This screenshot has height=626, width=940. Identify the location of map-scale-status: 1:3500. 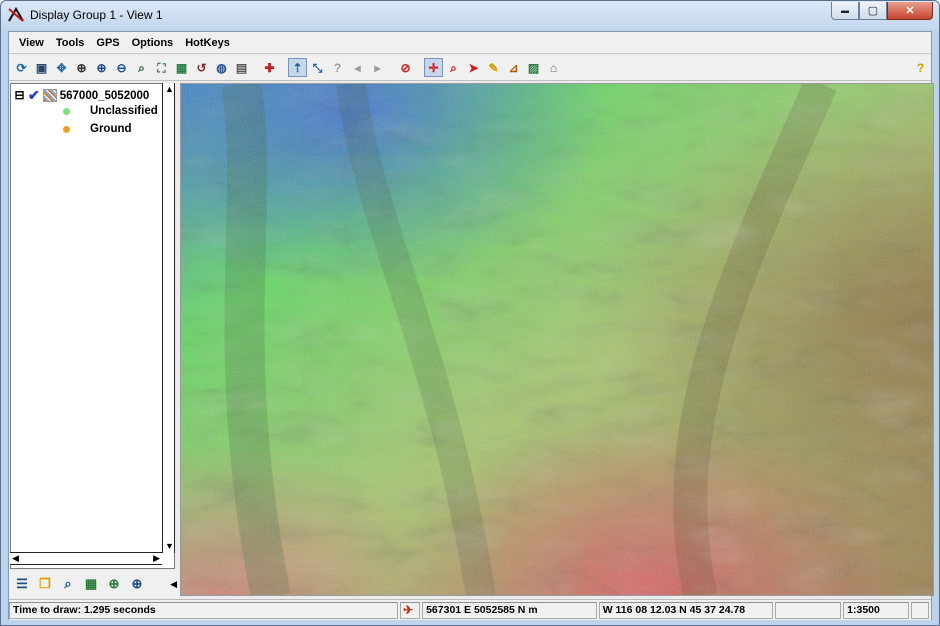
(876, 610).